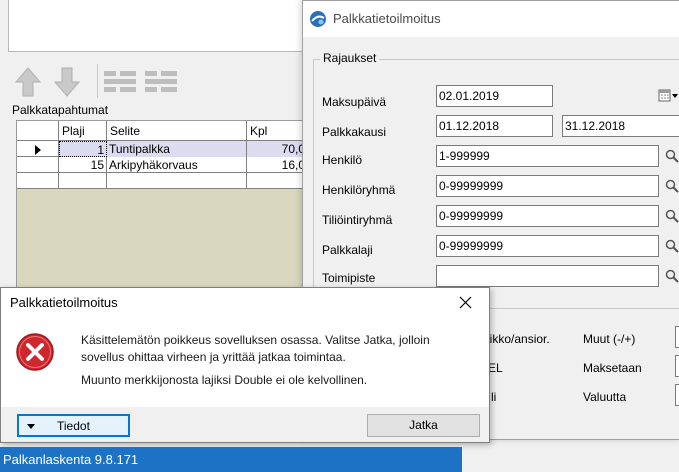  I want to click on maksupaiva-value: 02.01.2019, so click(469, 96).